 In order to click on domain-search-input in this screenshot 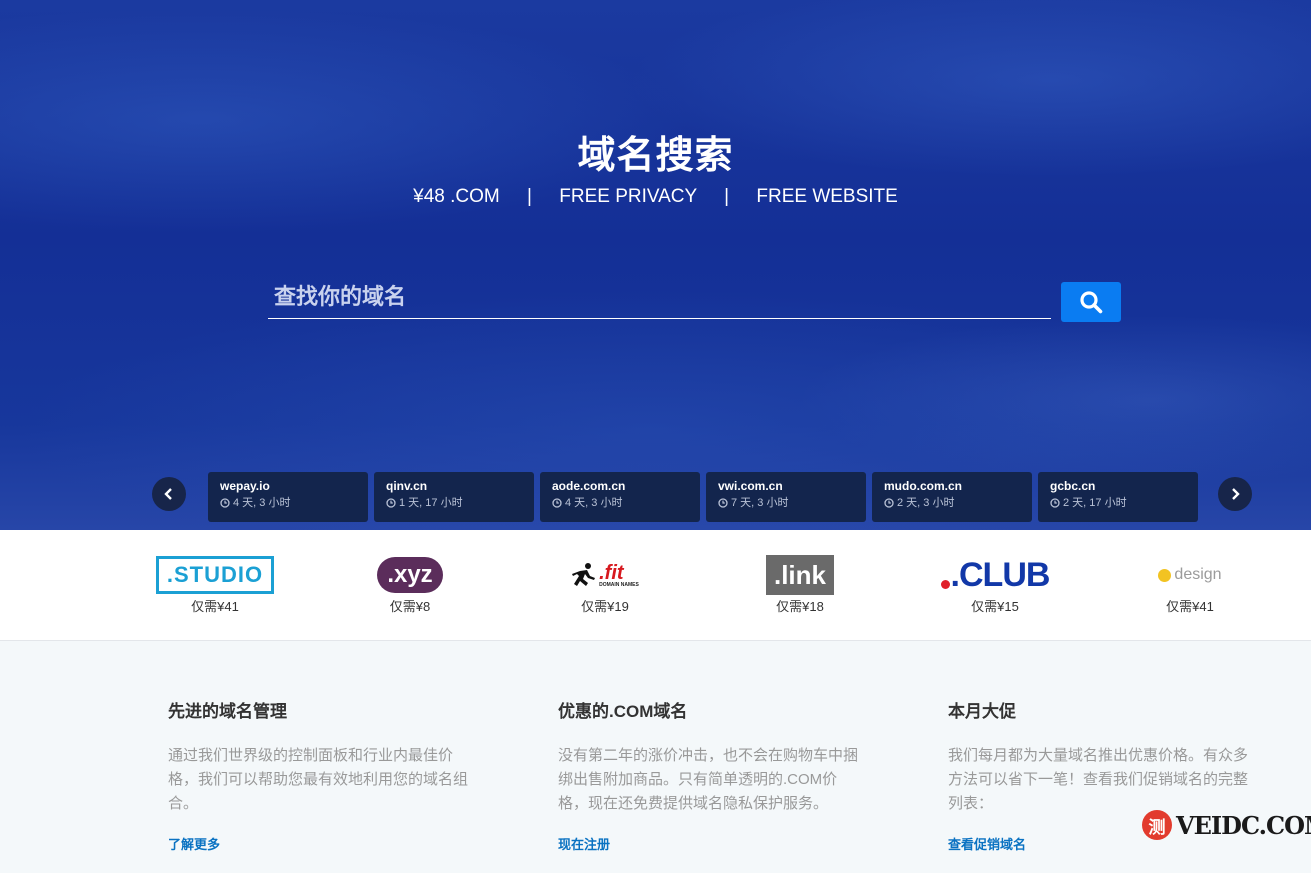, I will do `click(659, 297)`.